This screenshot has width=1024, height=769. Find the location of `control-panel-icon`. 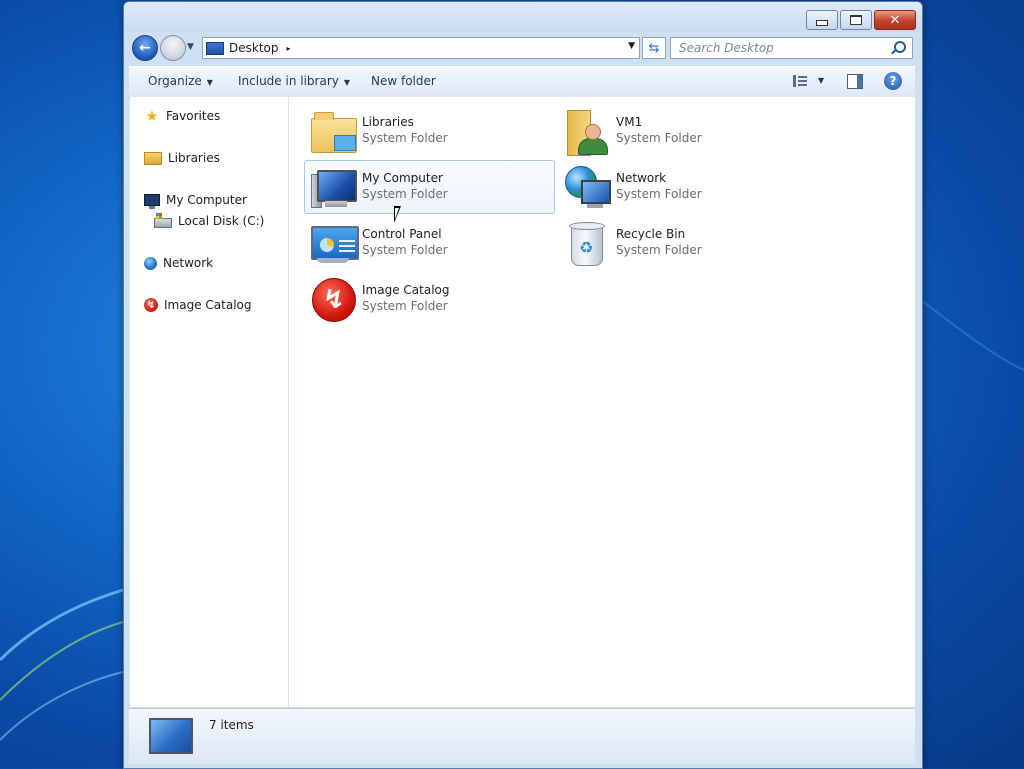

control-panel-icon is located at coordinates (334, 243).